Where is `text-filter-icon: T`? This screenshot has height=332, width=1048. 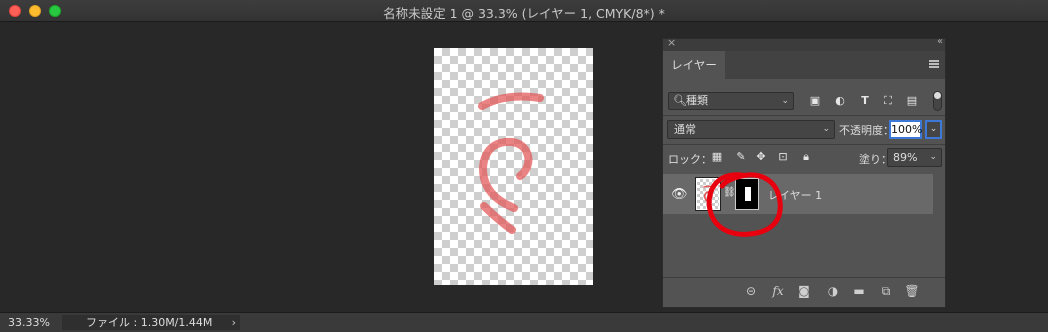 text-filter-icon: T is located at coordinates (865, 101).